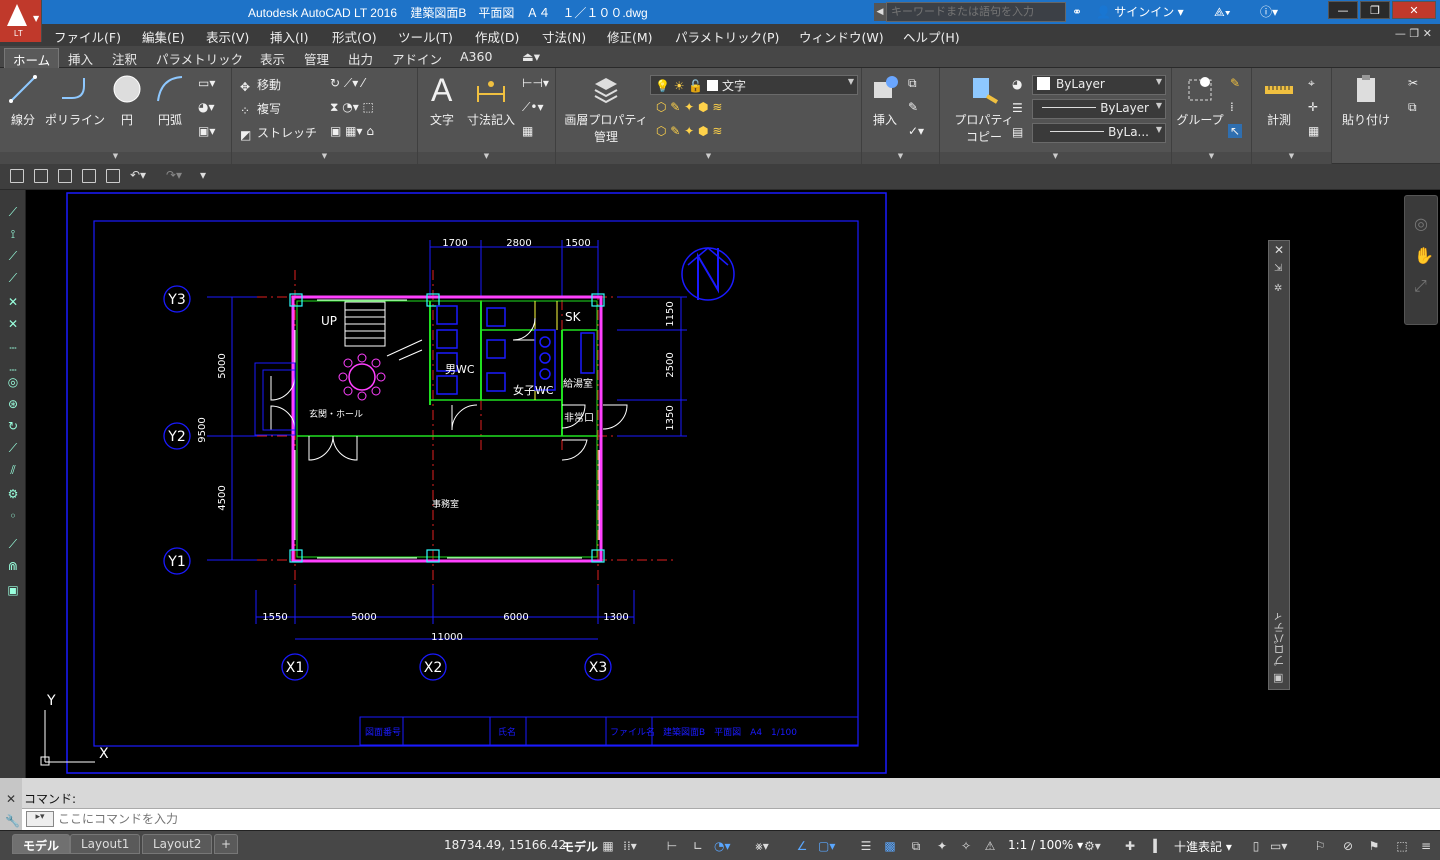 This screenshot has width=1440, height=860. I want to click on tab-insert: 挿入, so click(80, 58).